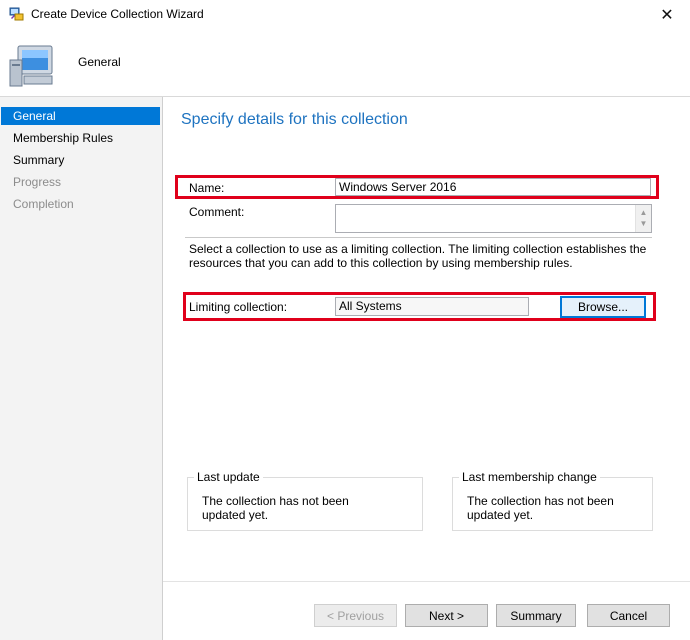 This screenshot has width=690, height=640. I want to click on summary-button: Summary, so click(536, 615).